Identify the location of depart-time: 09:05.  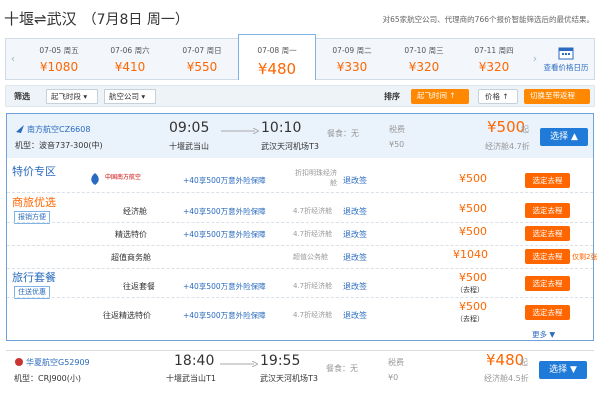
(189, 128).